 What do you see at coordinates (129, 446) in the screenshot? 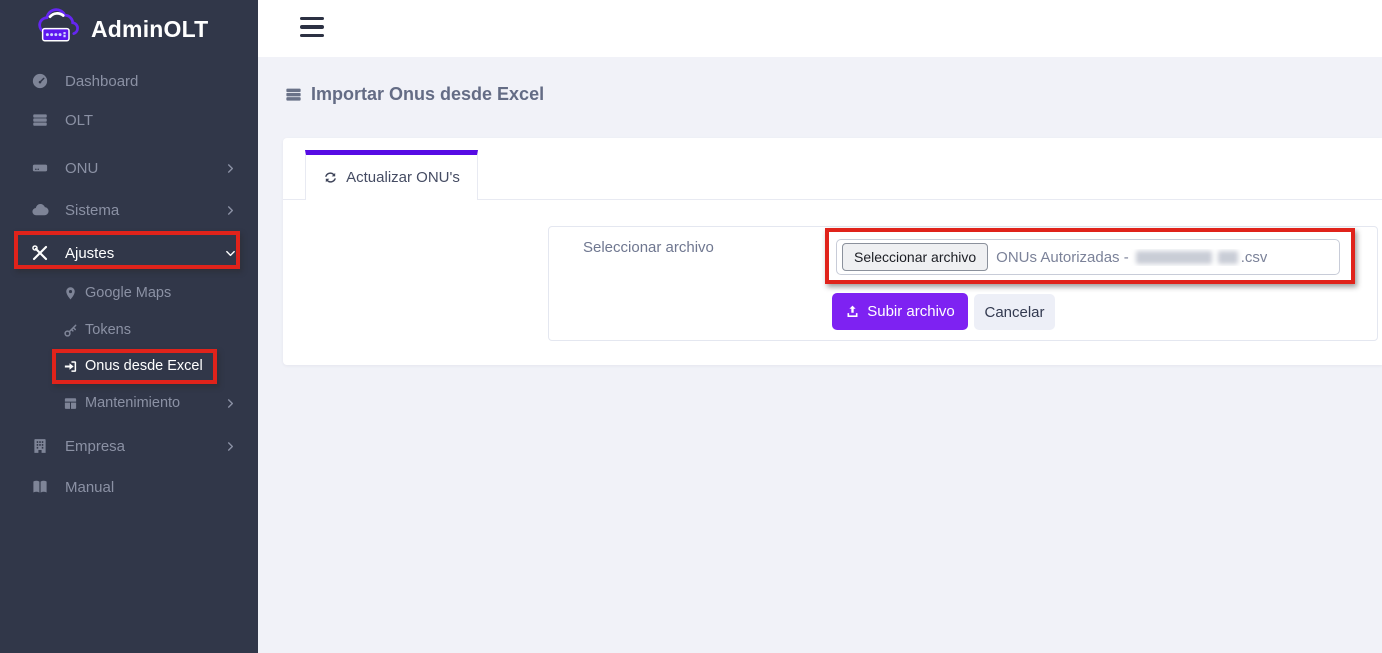
I see `sidebar-item-empresa: Empresa` at bounding box center [129, 446].